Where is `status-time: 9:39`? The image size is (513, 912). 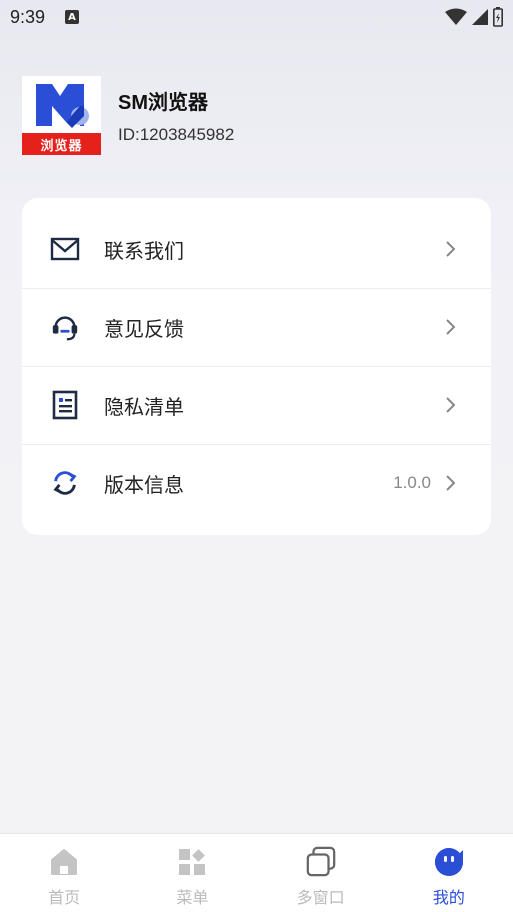 status-time: 9:39 is located at coordinates (28, 16).